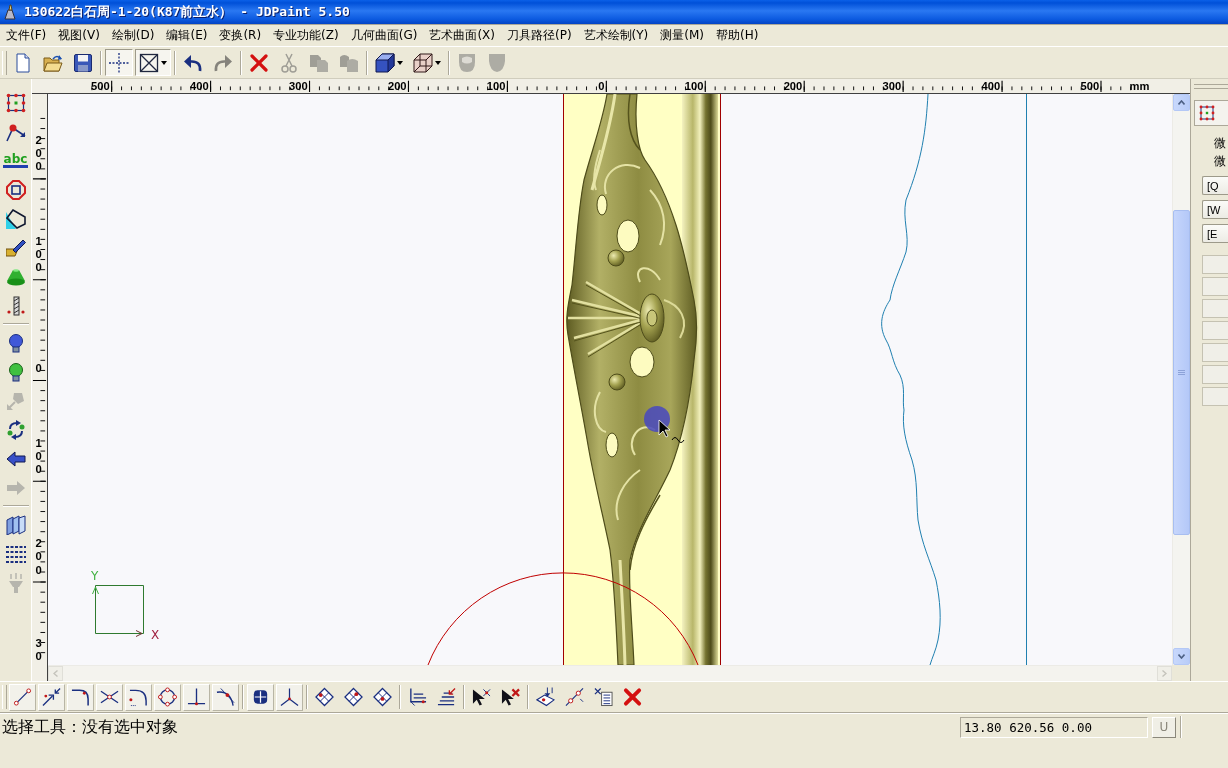 The height and width of the screenshot is (768, 1228). I want to click on app-icon, so click(11, 12).